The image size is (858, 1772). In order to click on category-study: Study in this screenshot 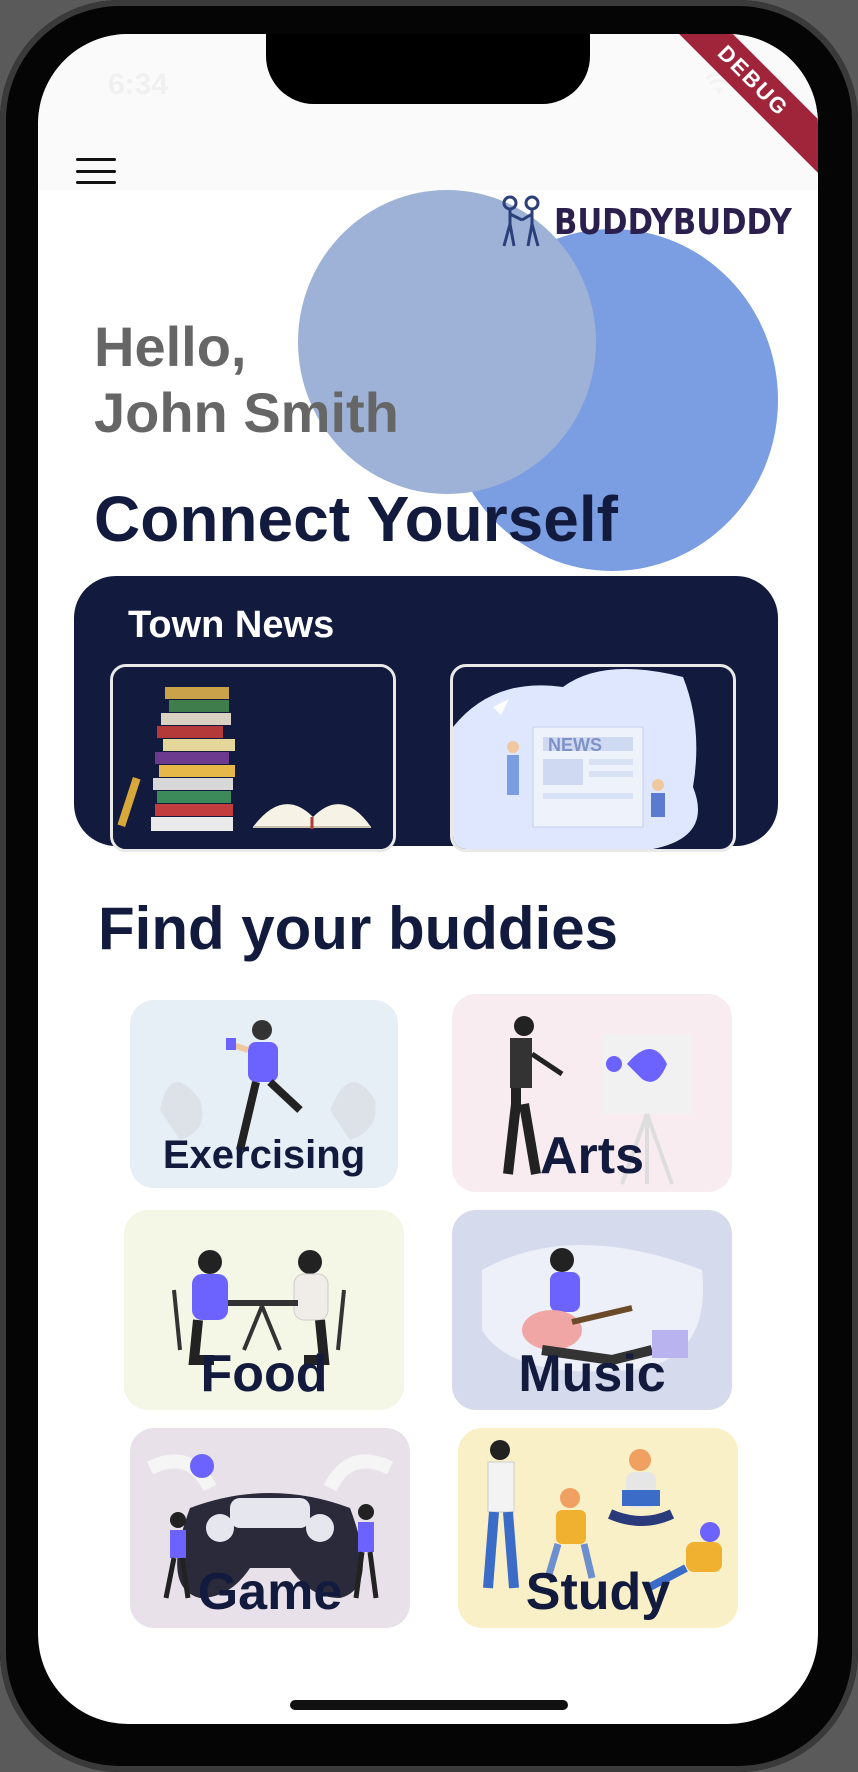, I will do `click(598, 1528)`.